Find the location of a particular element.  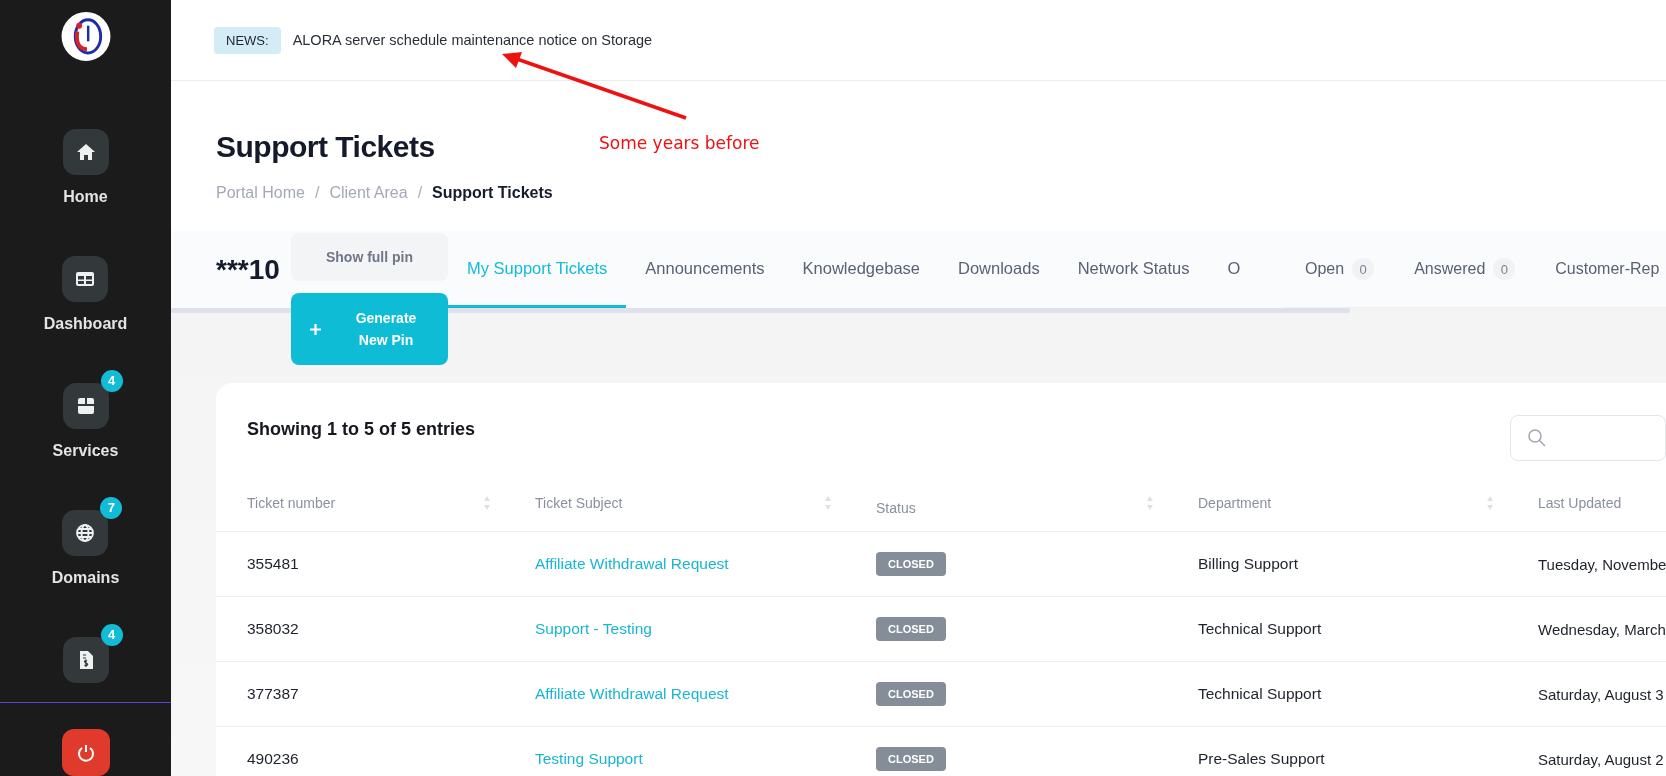

column-header: Ticket Subject is located at coordinates (579, 503).